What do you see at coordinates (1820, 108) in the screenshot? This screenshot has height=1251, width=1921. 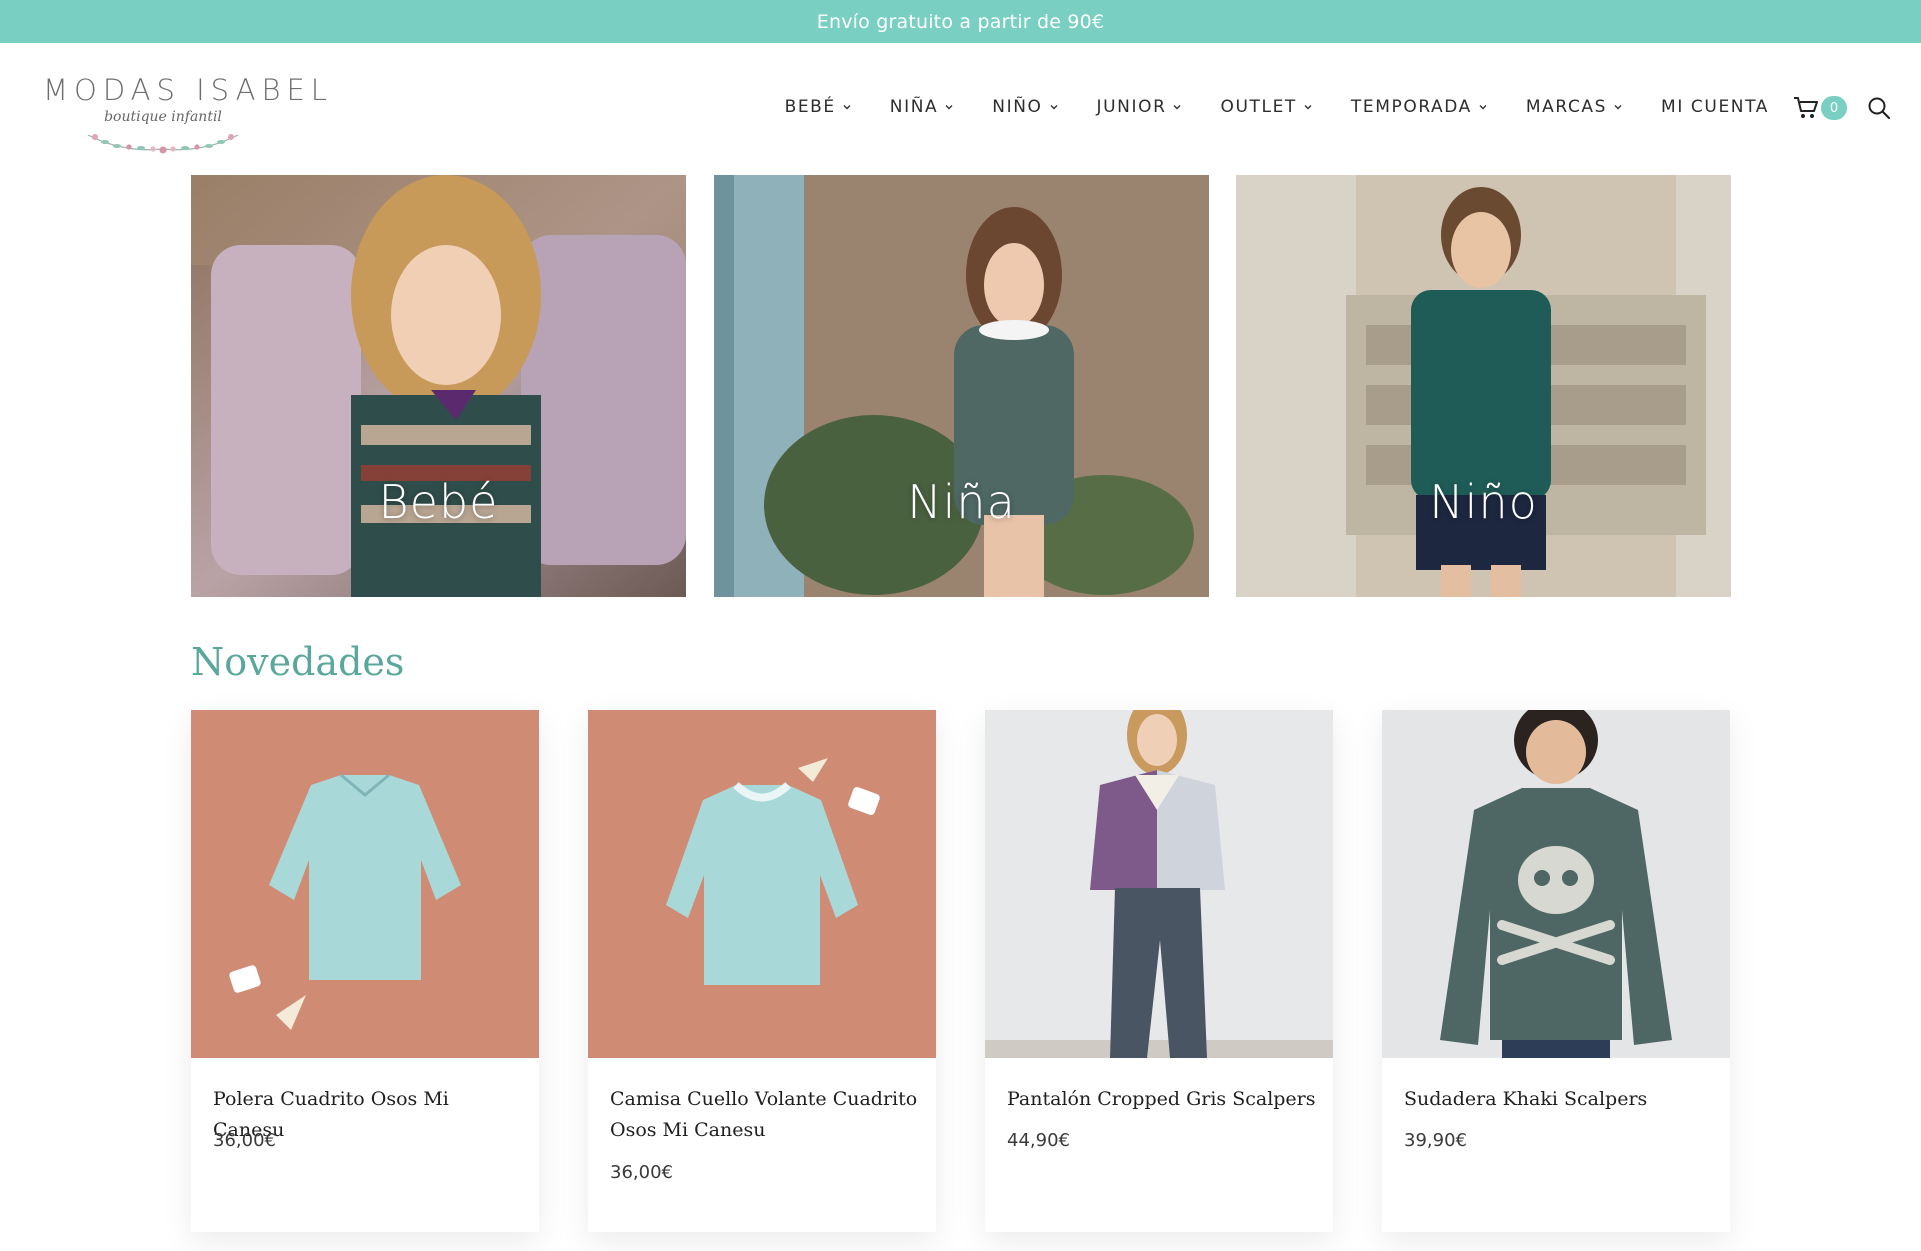 I see `cart-button: 0` at bounding box center [1820, 108].